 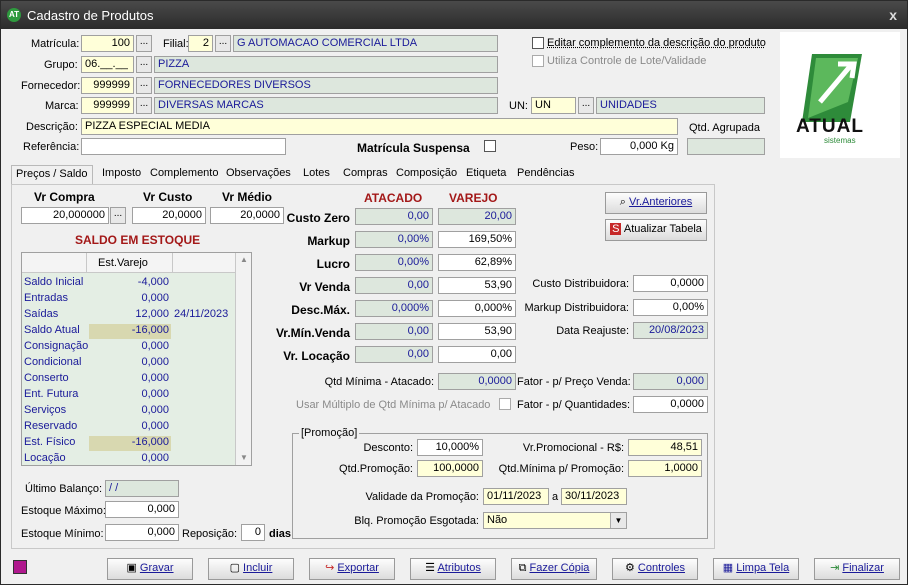 What do you see at coordinates (107, 105) in the screenshot?
I see `marca-input: 999999` at bounding box center [107, 105].